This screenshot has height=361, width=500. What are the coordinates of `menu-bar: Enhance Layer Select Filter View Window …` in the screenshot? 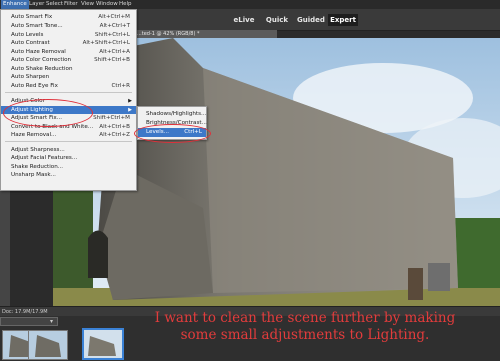 It's located at (250, 4).